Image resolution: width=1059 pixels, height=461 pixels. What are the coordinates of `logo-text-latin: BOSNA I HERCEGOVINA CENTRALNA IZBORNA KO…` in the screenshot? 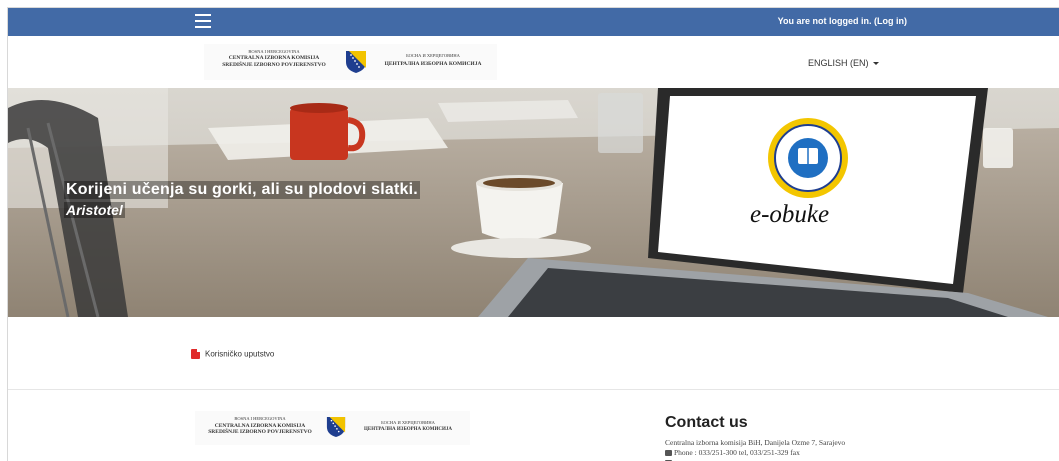 It's located at (274, 58).